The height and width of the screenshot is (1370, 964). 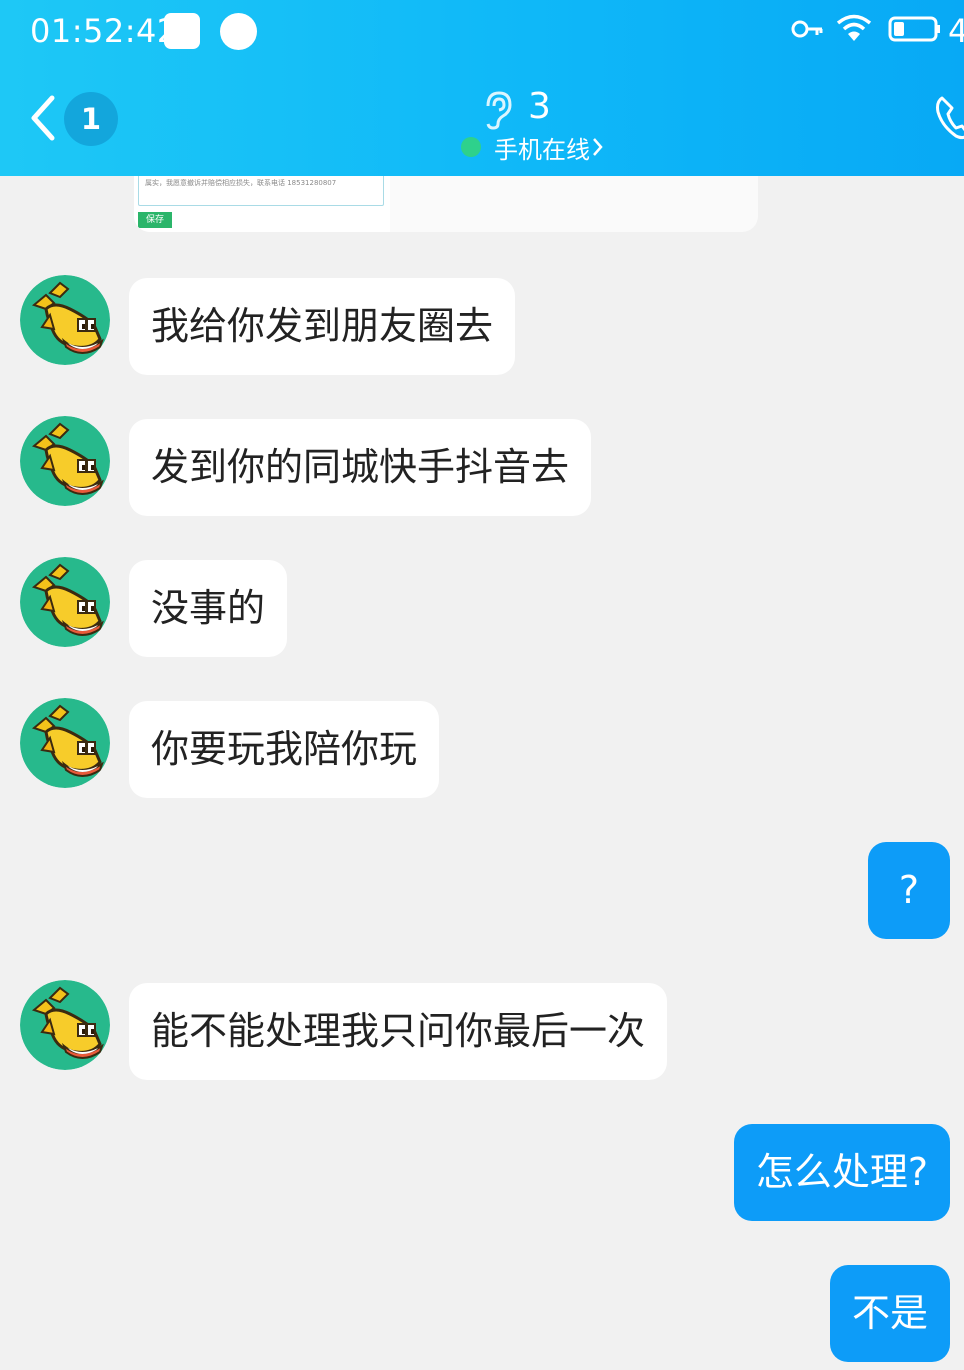 What do you see at coordinates (807, 29) in the screenshot?
I see `key-icon` at bounding box center [807, 29].